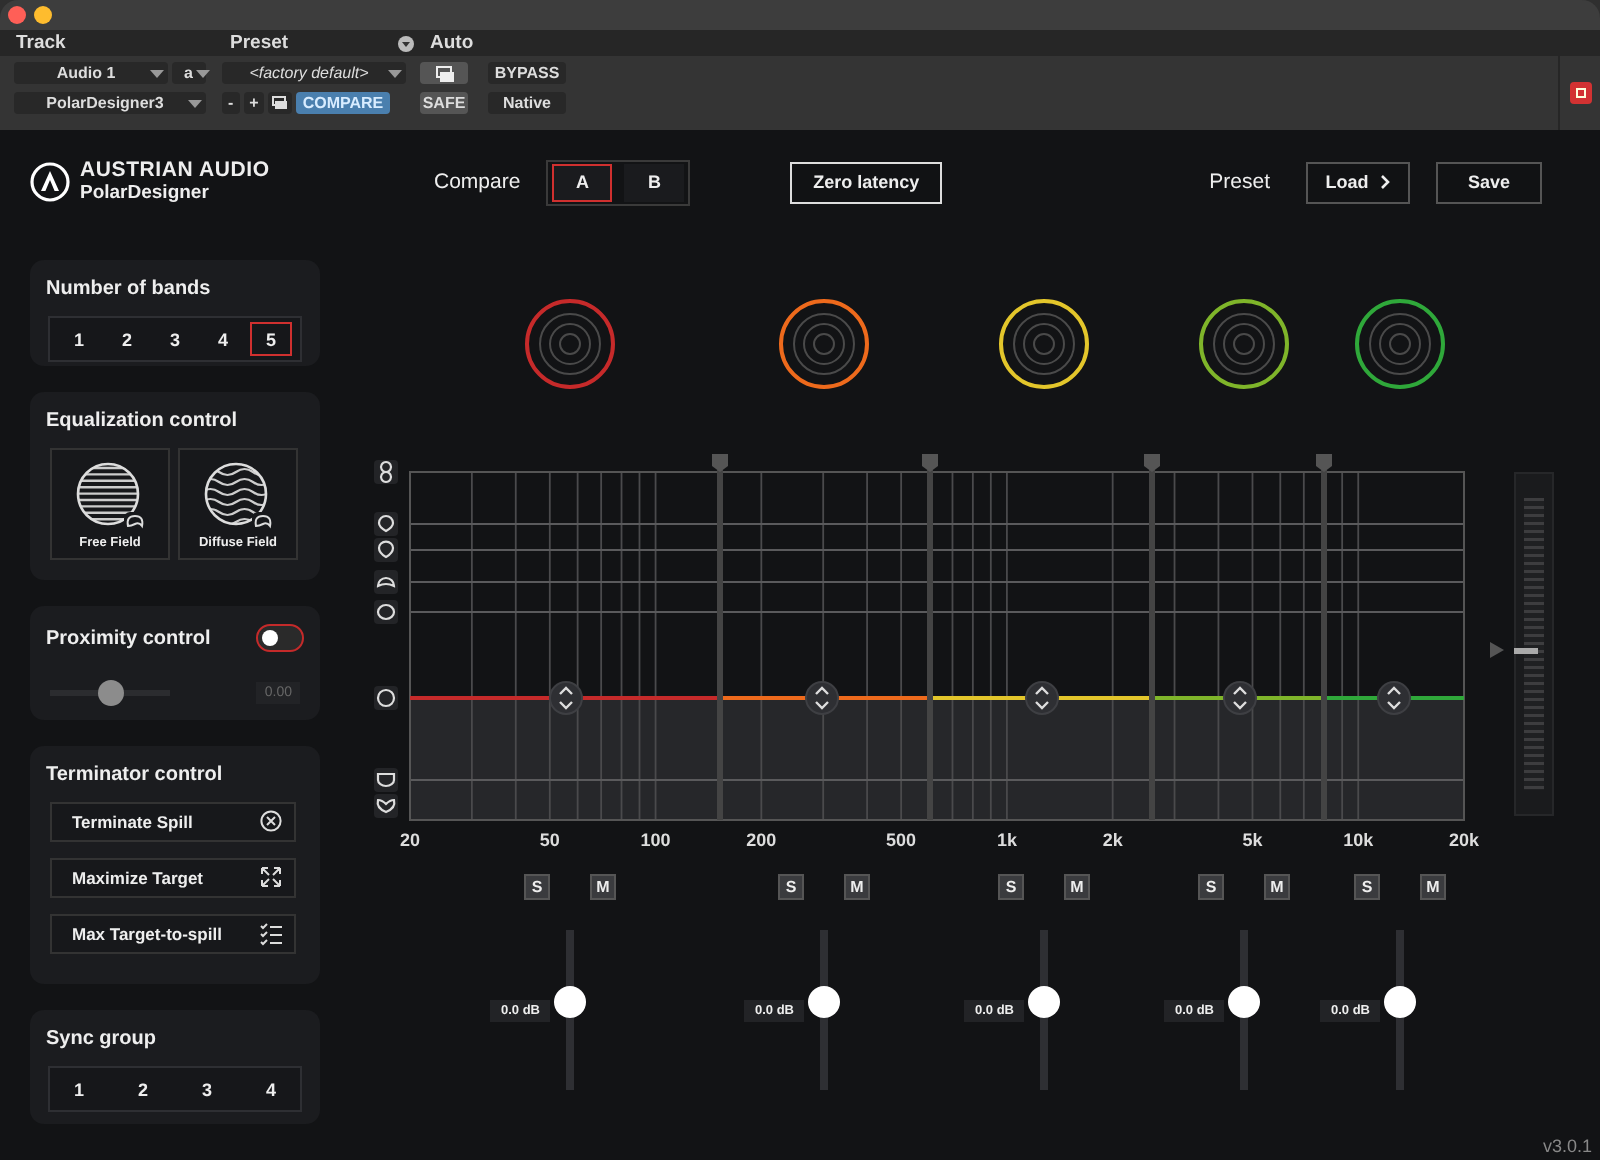  Describe the element at coordinates (271, 878) in the screenshot. I see `expand-arrows-icon` at that location.